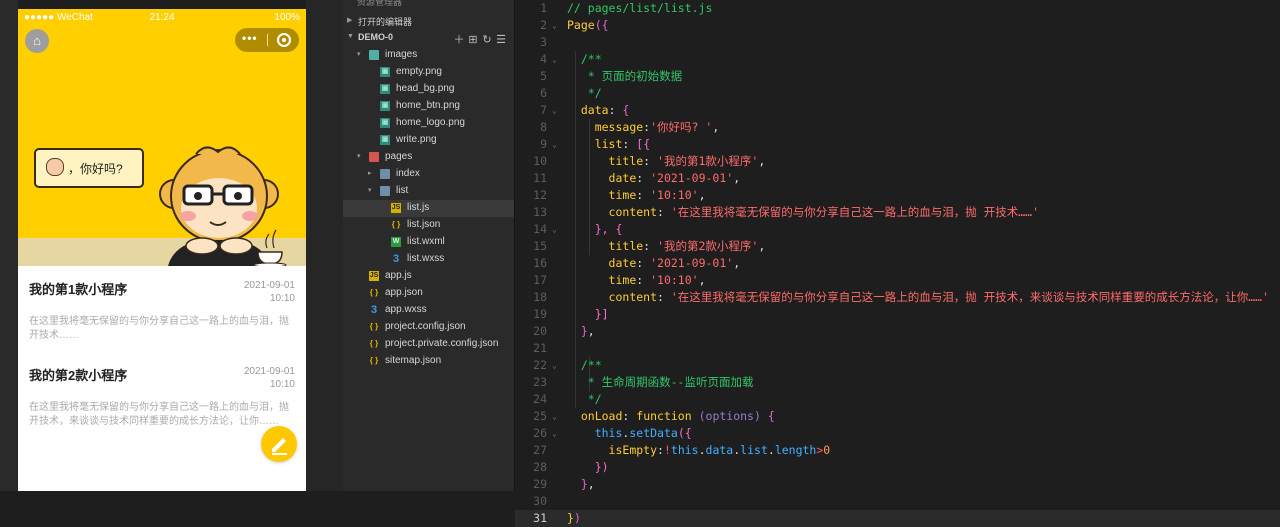  I want to click on chevron-right-icon: ▸, so click(370, 173).